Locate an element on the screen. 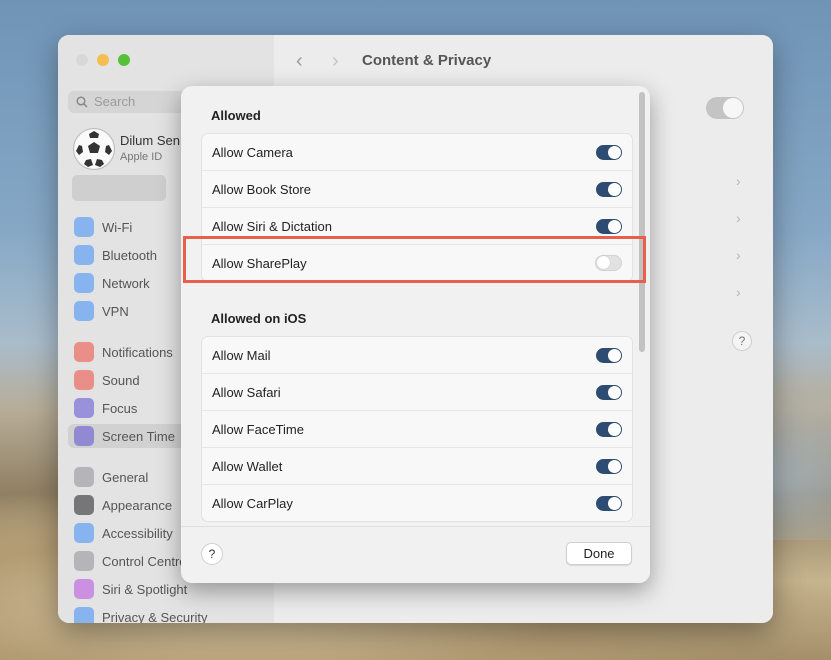 Image resolution: width=831 pixels, height=660 pixels. forward-button: › is located at coordinates (335, 61).